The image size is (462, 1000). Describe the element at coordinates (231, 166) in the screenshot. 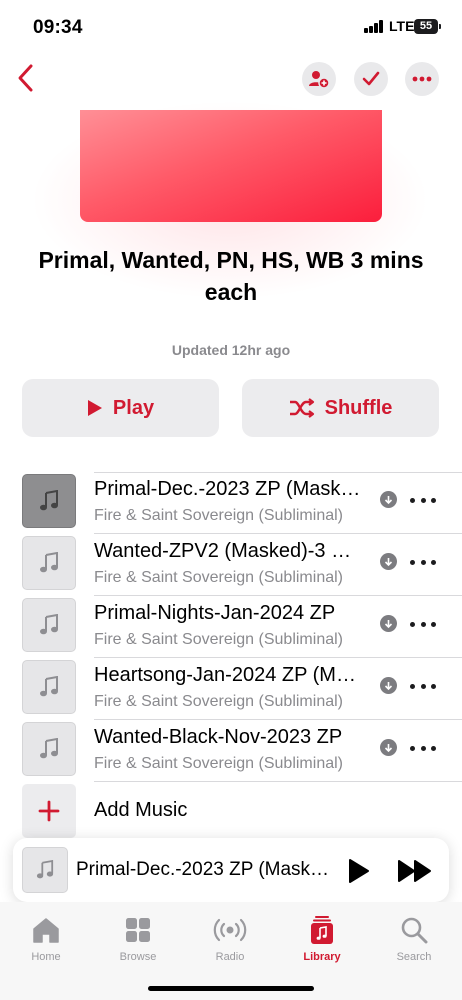

I see `playlist-artwork` at that location.